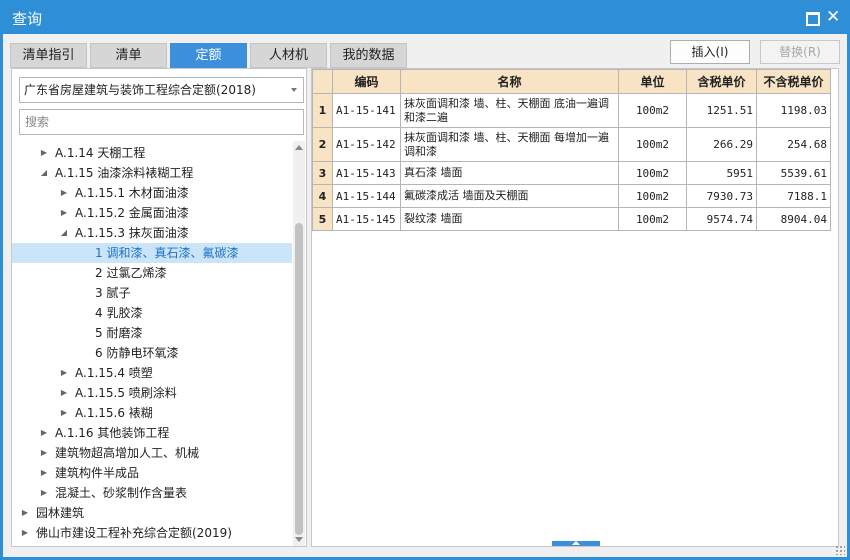  I want to click on tree-node-label: 4 乳胶漆, so click(119, 313).